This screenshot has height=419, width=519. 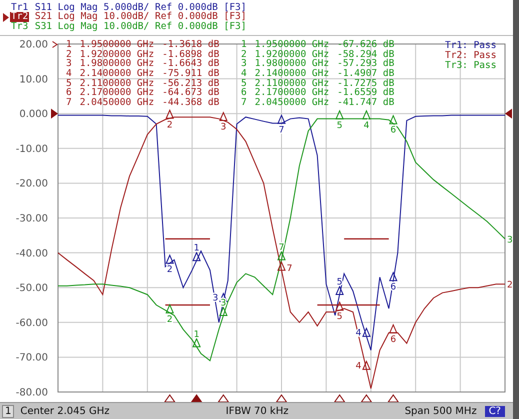 I want to click on marker-value: -44.368 dB, so click(x=191, y=103).